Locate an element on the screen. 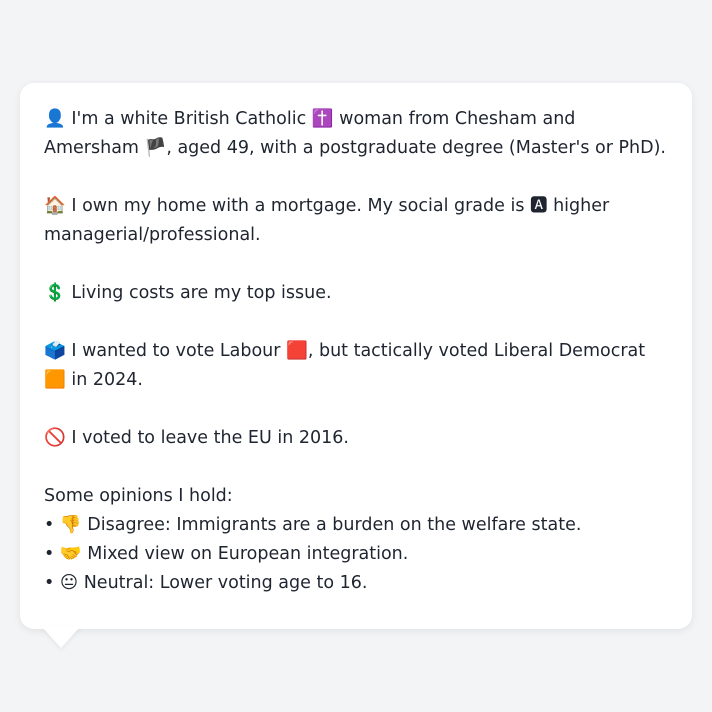 This screenshot has width=712, height=712. opinion-text: Mixed view on European integration. is located at coordinates (245, 554).